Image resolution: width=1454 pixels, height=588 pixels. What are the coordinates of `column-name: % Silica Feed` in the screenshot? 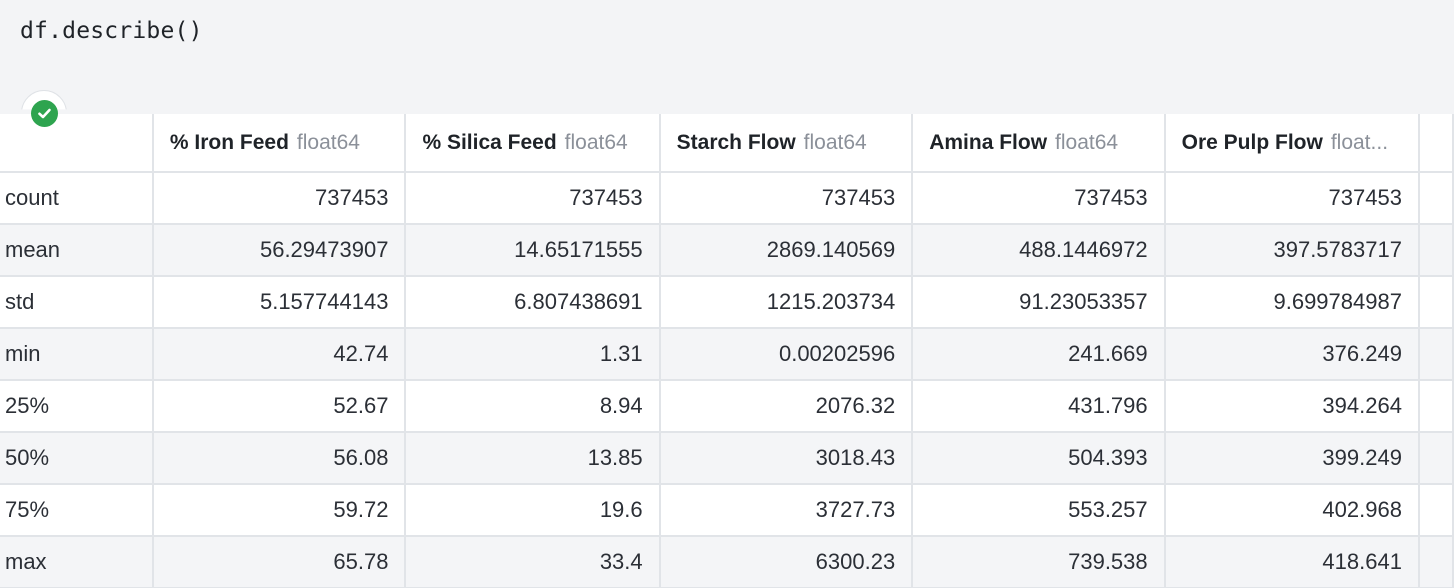 It's located at (489, 142).